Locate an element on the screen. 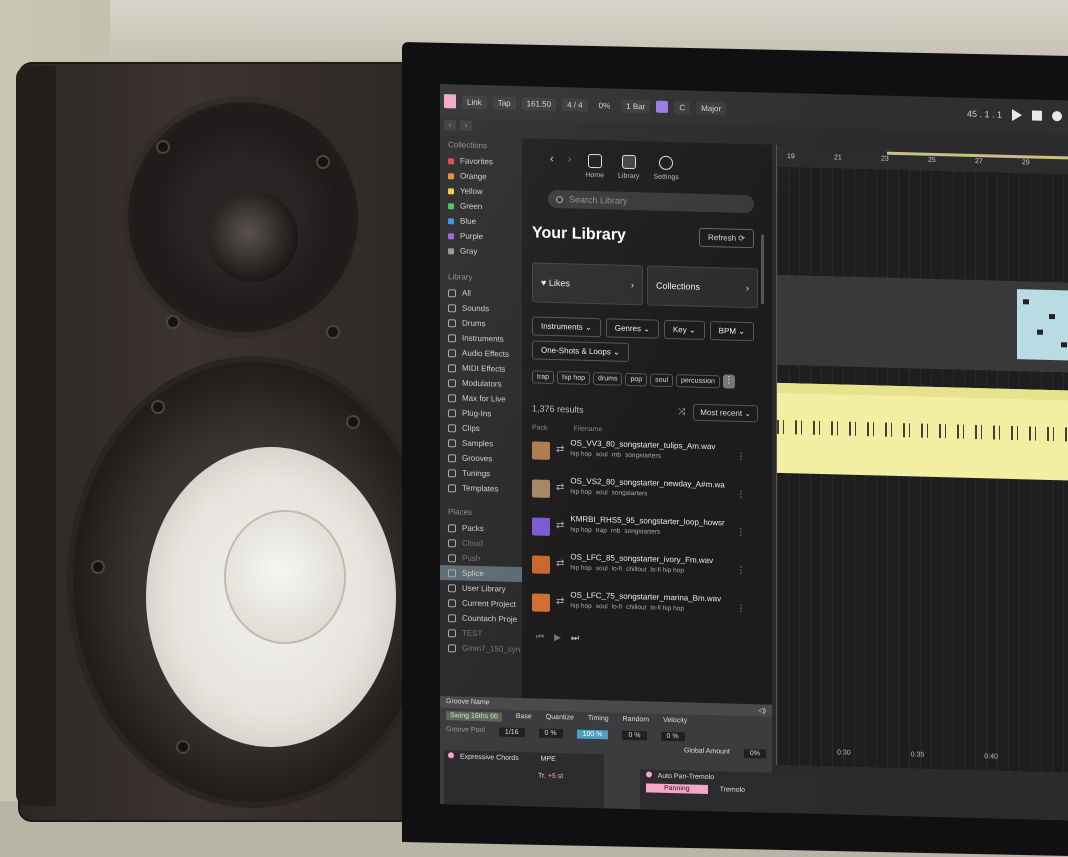 This screenshot has width=1068, height=857. scale-icon is located at coordinates (662, 106).